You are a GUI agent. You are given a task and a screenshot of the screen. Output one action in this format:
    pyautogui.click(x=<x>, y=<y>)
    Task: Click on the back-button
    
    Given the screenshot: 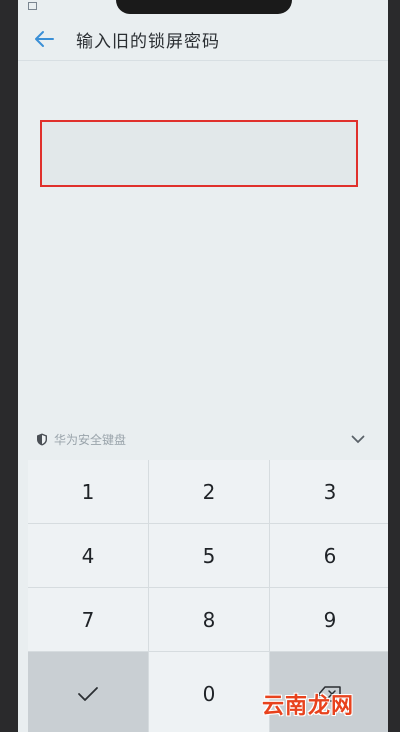 What is the action you would take?
    pyautogui.click(x=44, y=39)
    